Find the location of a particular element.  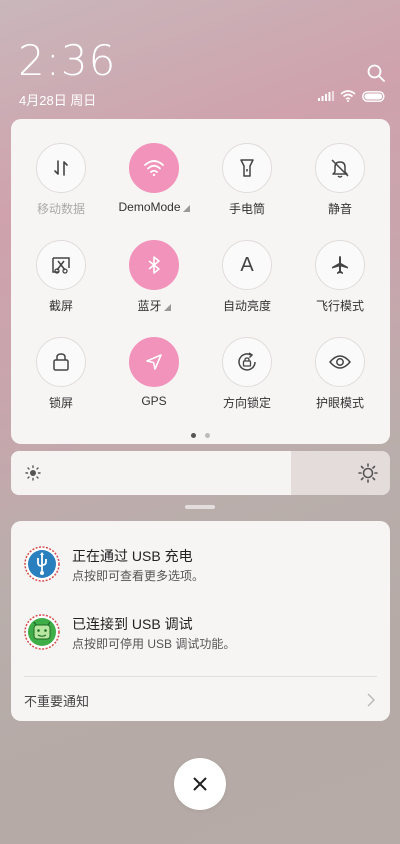

tile-wifi: DemoMode is located at coordinates (154, 178).